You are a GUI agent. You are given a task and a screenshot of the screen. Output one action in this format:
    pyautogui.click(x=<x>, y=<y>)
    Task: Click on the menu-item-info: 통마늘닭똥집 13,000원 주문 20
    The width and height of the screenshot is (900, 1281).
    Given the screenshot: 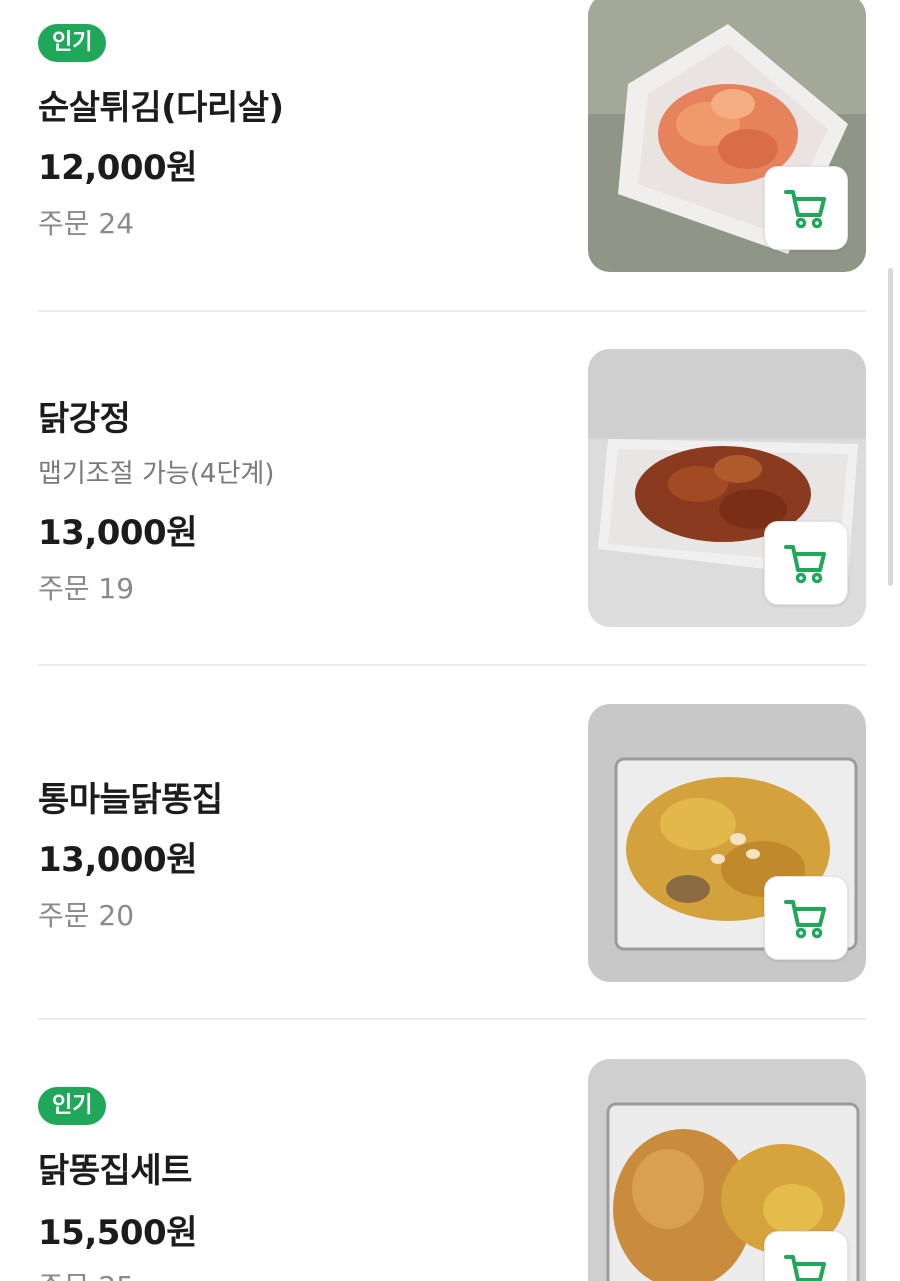 What is the action you would take?
    pyautogui.click(x=303, y=843)
    